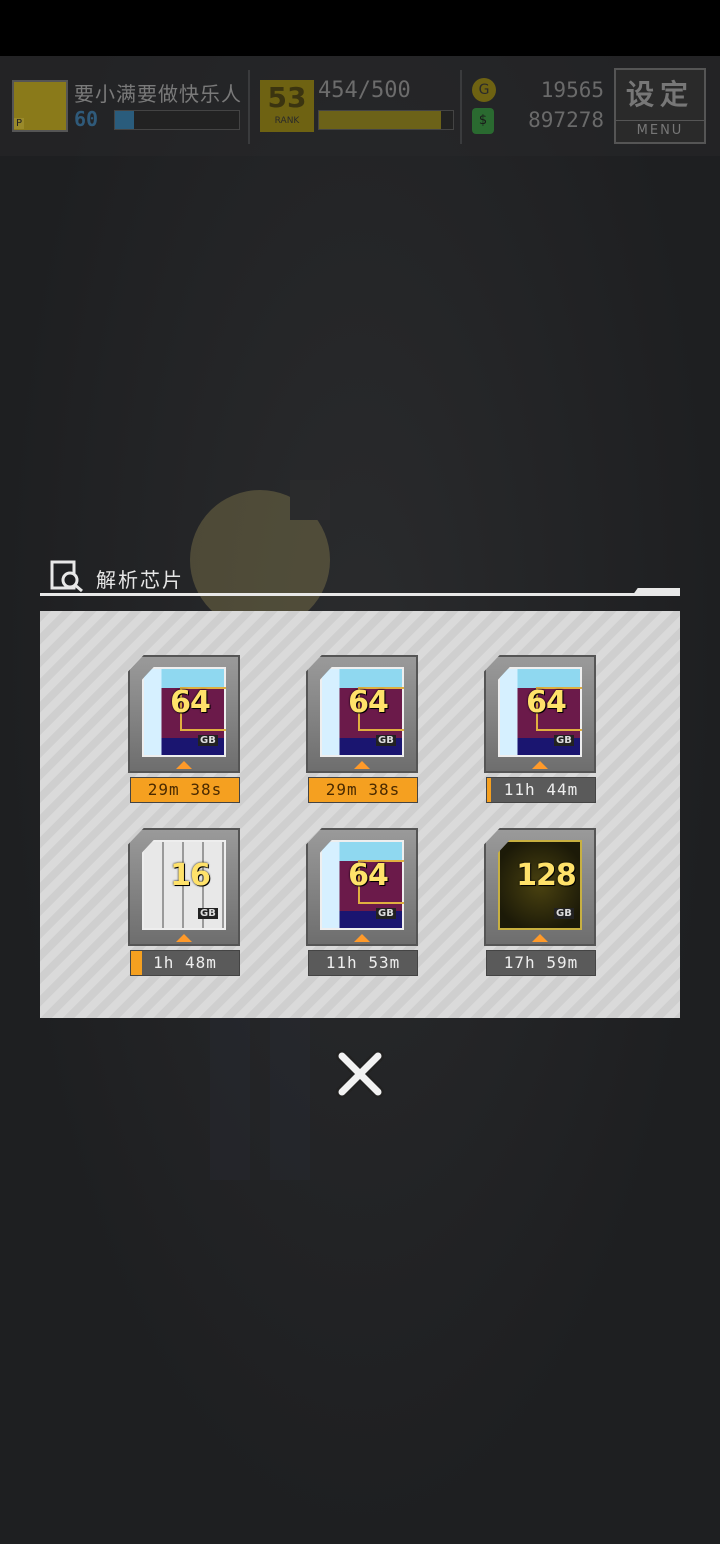 The height and width of the screenshot is (1544, 720). I want to click on rank-number: 53, so click(287, 97).